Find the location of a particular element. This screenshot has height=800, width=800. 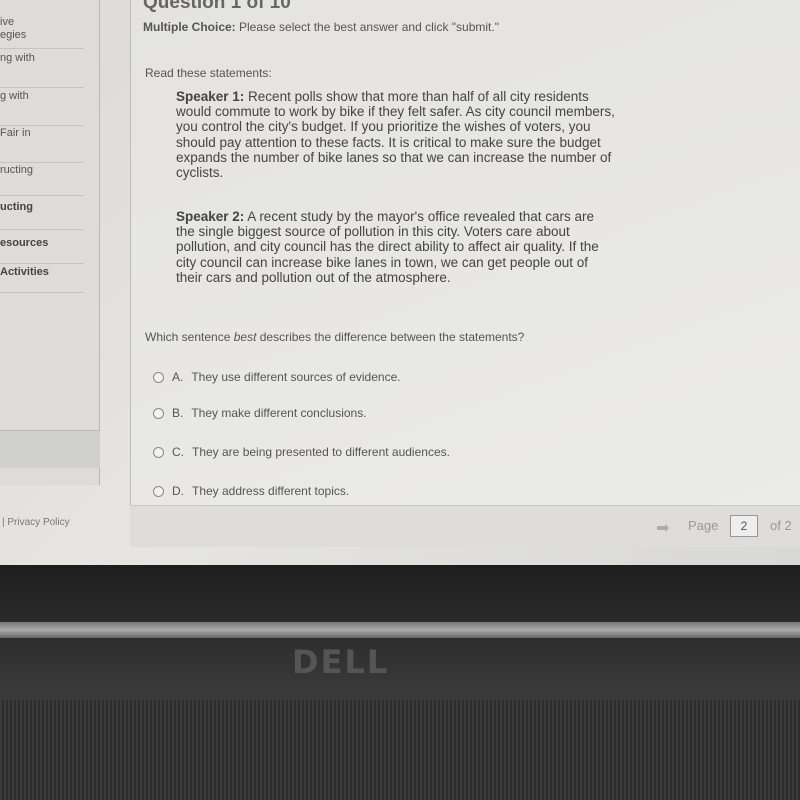

monitor-trim is located at coordinates (400, 630).